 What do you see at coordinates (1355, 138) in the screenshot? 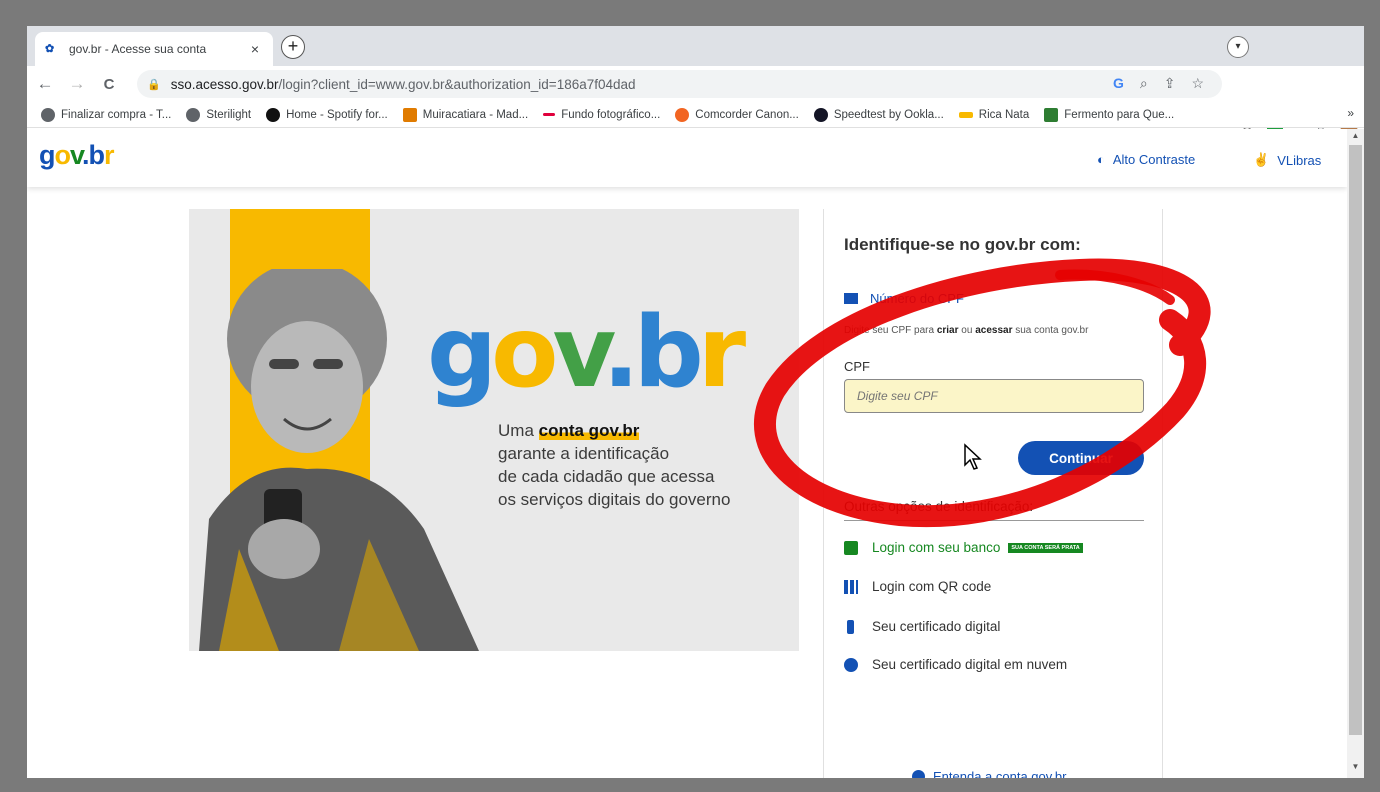
I see `scroll-up-arrow-icon: ▲` at bounding box center [1355, 138].